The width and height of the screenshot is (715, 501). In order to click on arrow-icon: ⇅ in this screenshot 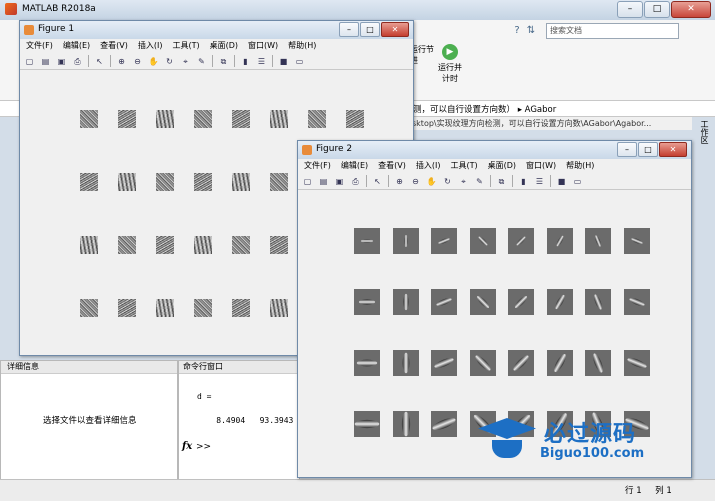, I will do `click(531, 31)`.